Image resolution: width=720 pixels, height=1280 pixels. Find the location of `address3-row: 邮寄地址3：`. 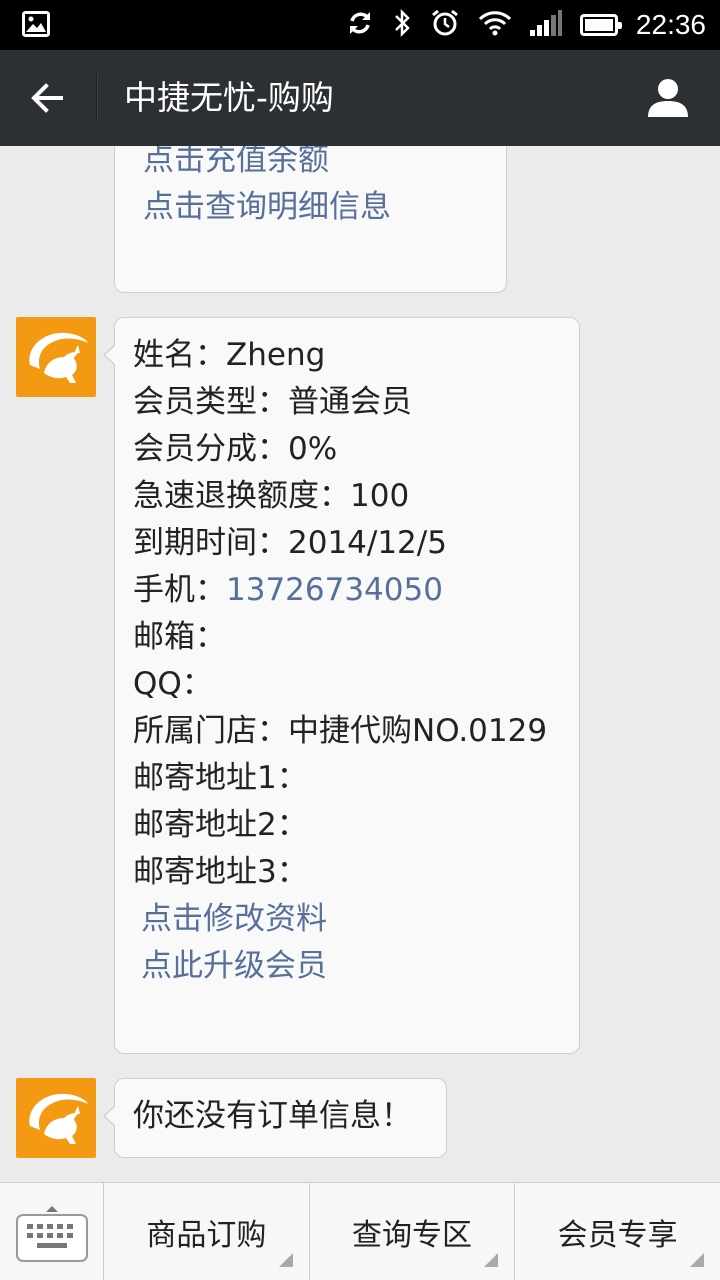

address3-row: 邮寄地址3： is located at coordinates (220, 872).